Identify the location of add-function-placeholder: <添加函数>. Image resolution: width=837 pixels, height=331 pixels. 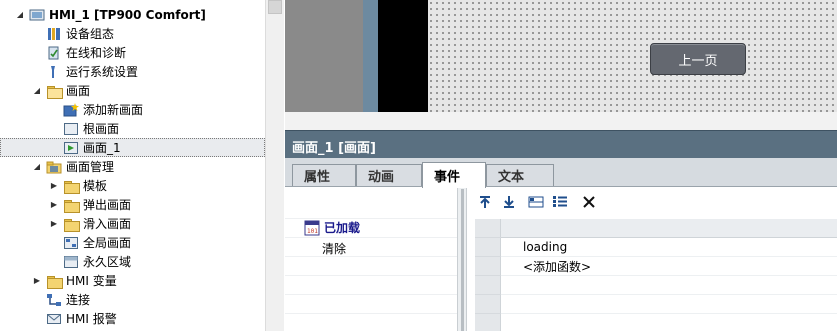
(557, 266).